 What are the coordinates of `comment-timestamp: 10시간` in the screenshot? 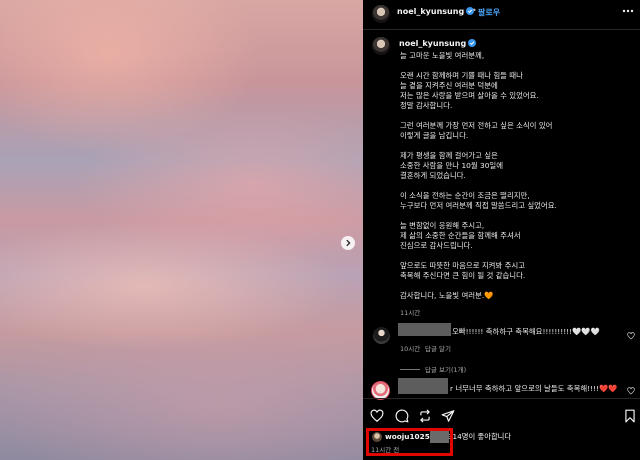 It's located at (410, 348).